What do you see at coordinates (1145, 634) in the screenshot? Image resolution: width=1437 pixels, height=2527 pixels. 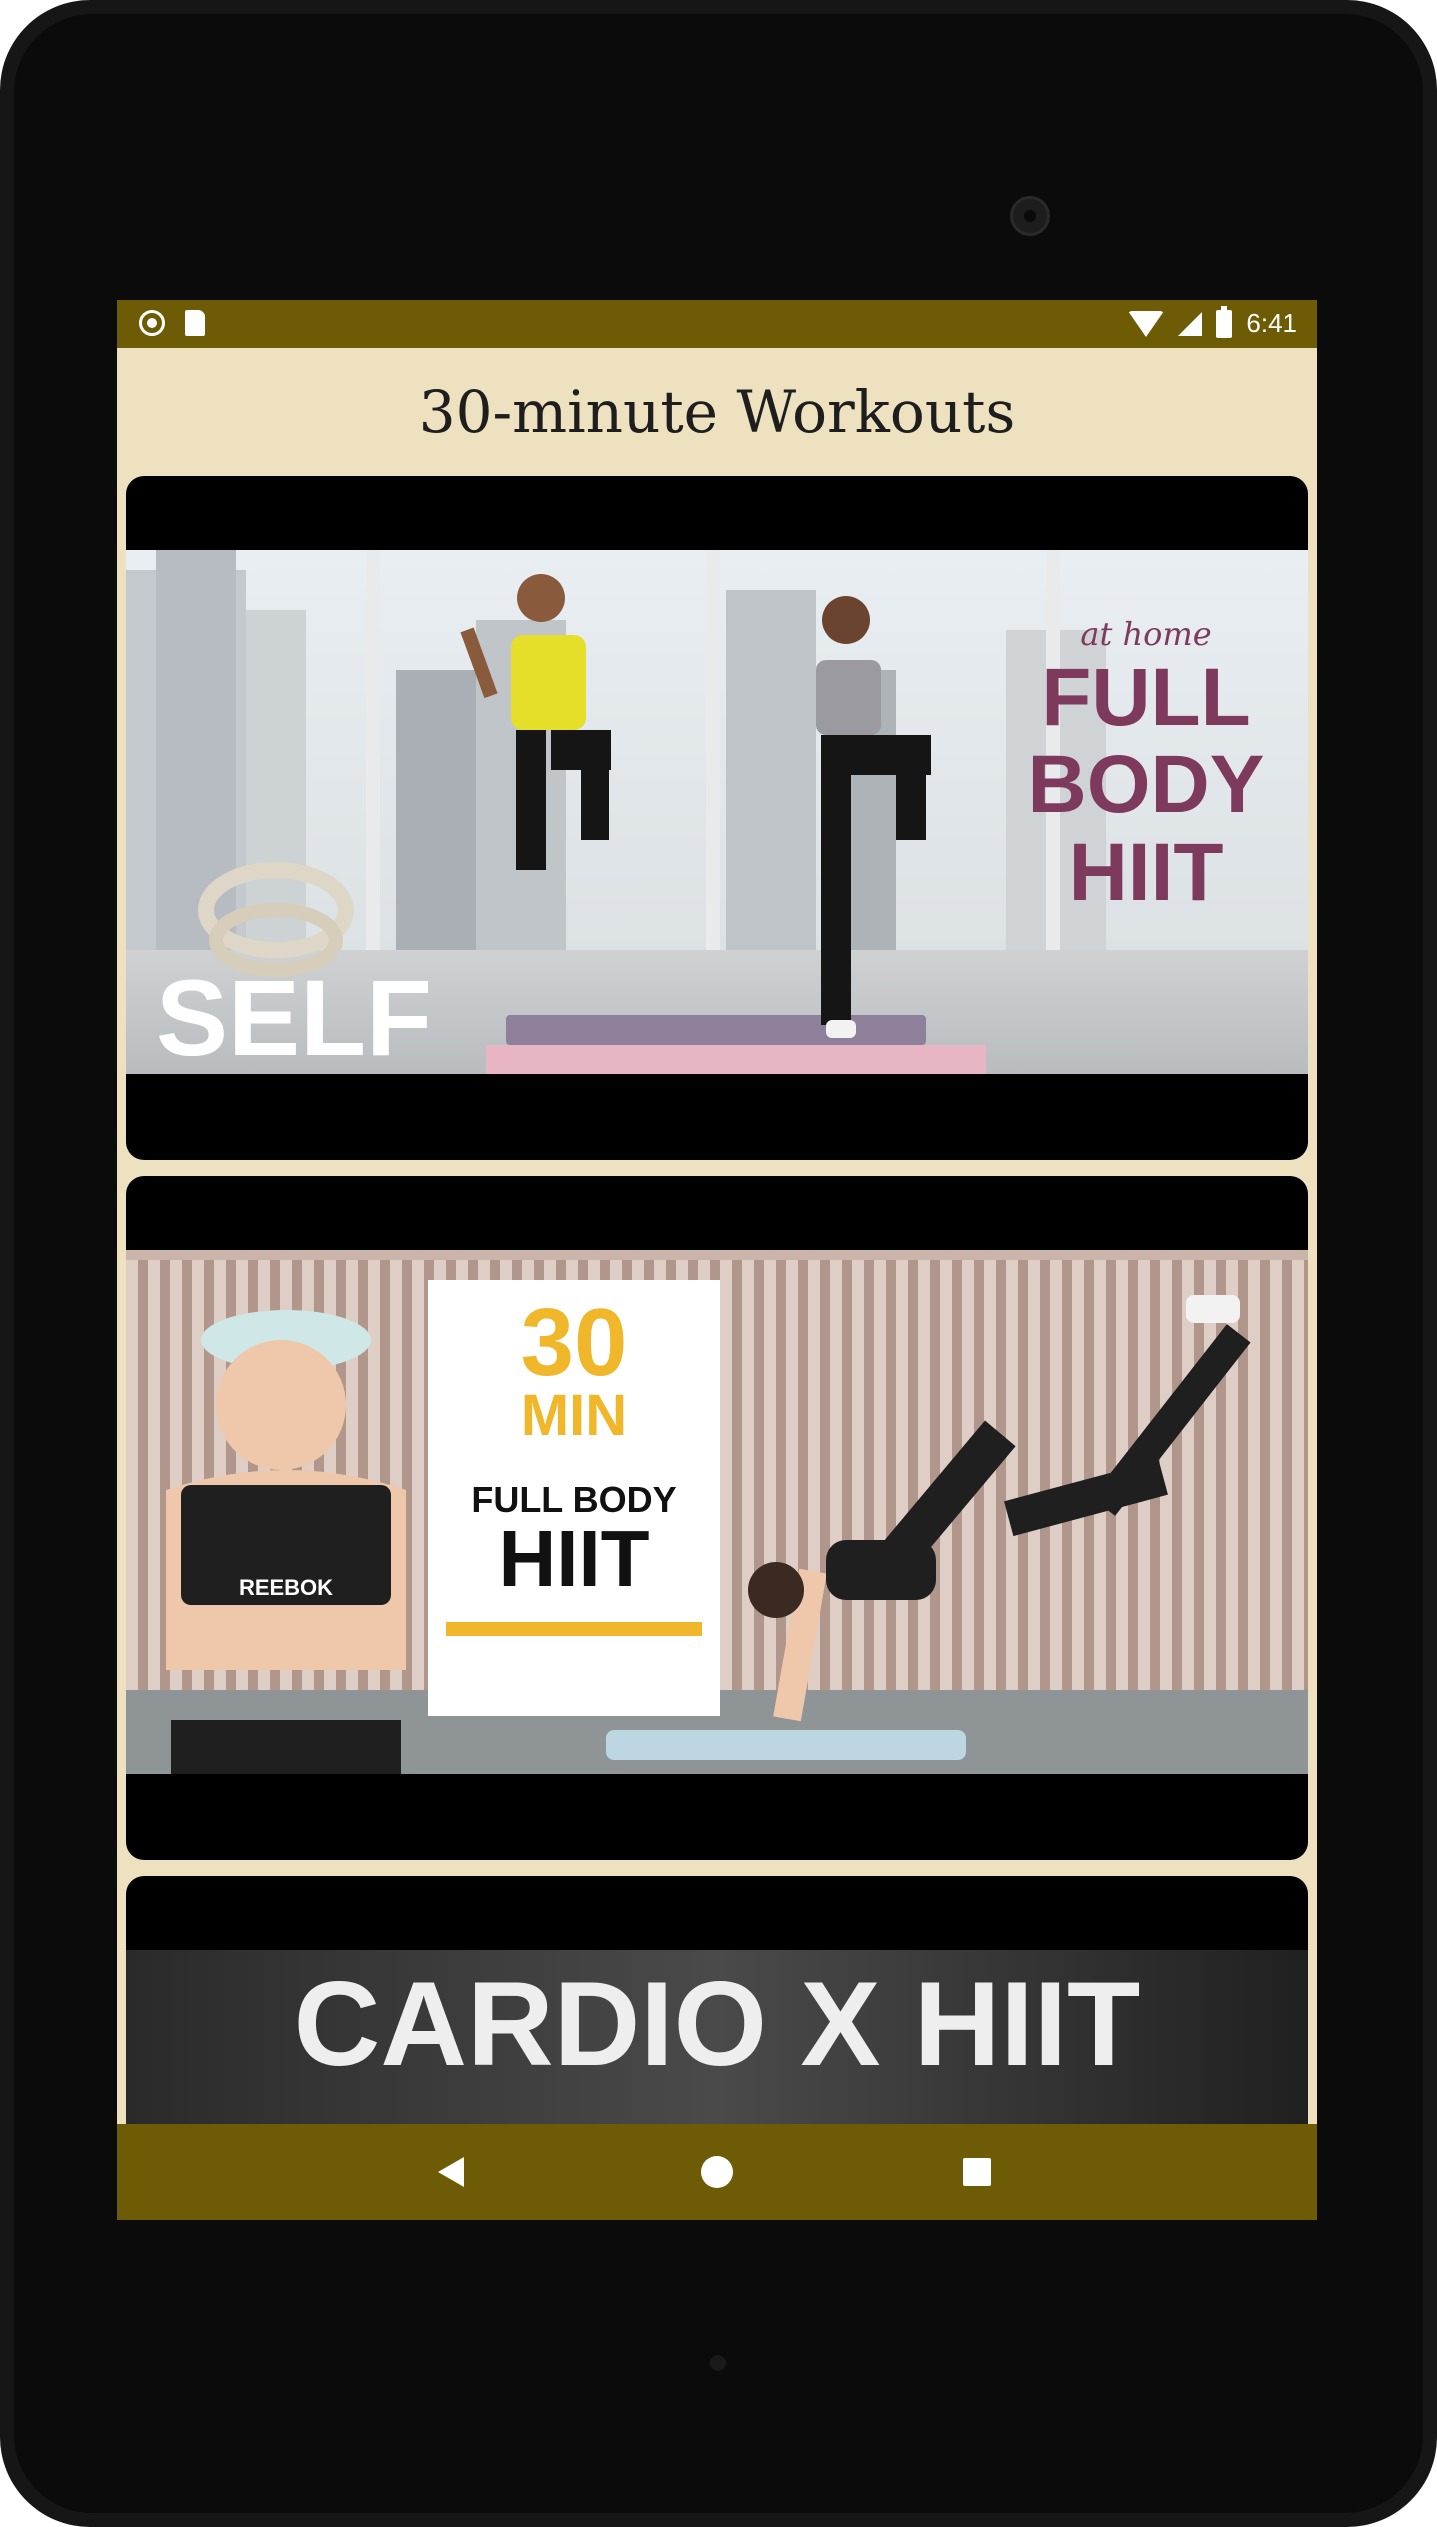 I see `thumbnail-subtitle: at home` at bounding box center [1145, 634].